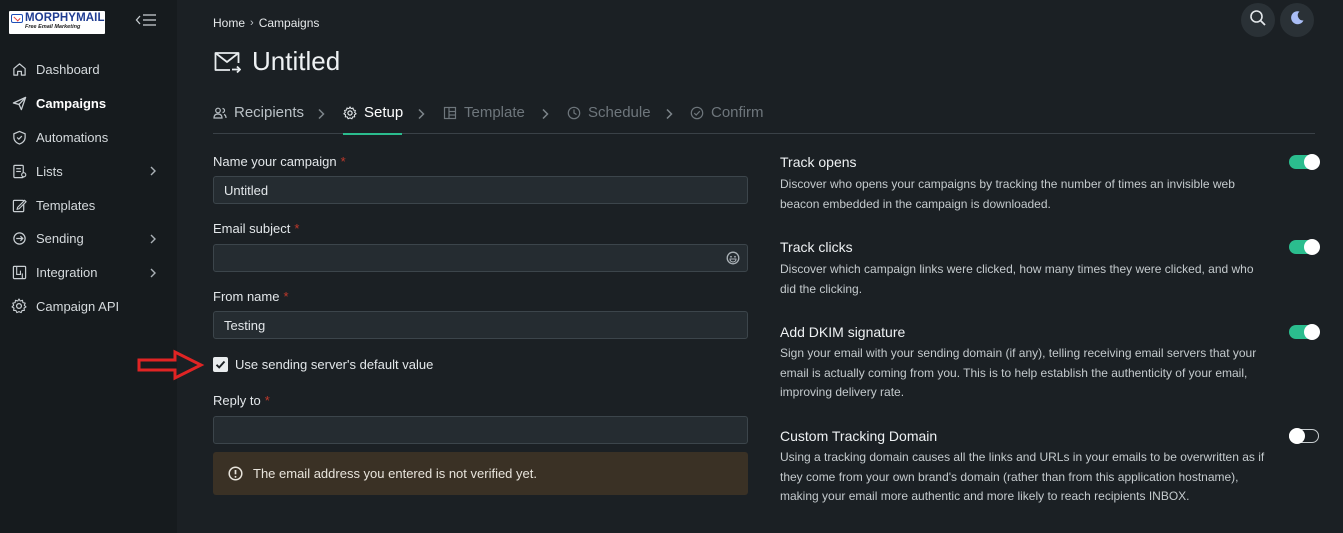 Image resolution: width=1343 pixels, height=533 pixels. What do you see at coordinates (227, 62) in the screenshot?
I see `mail-send-icon` at bounding box center [227, 62].